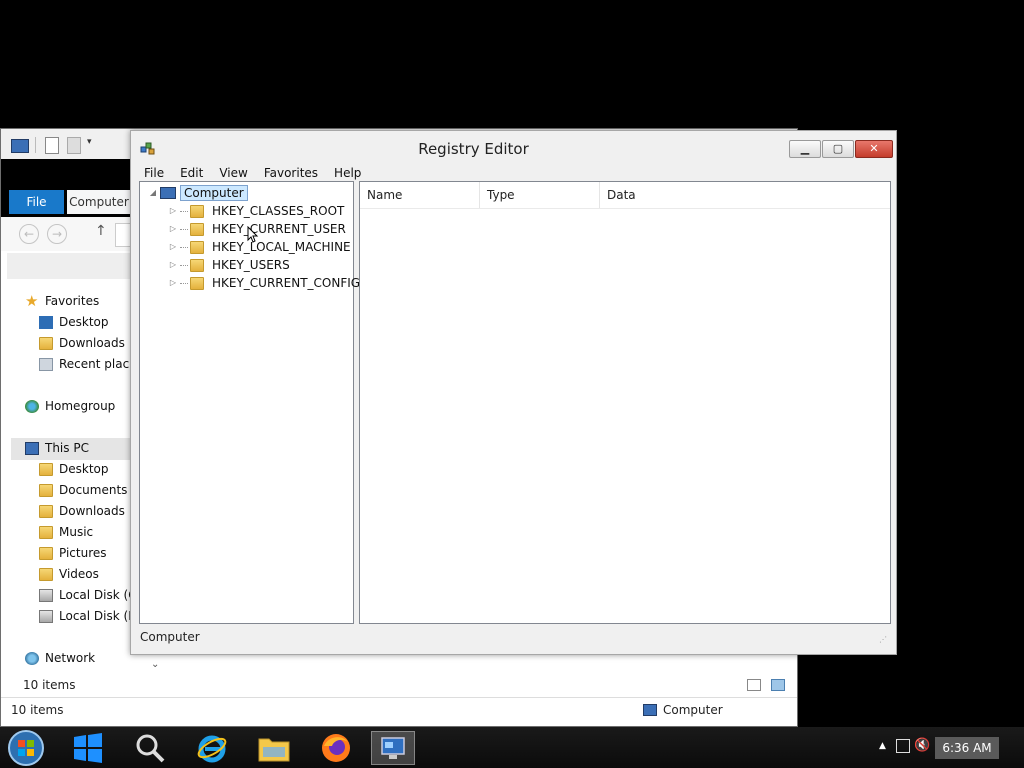 The image size is (1024, 768). Describe the element at coordinates (57, 234) in the screenshot. I see `forward-arrow-icon: →` at that location.